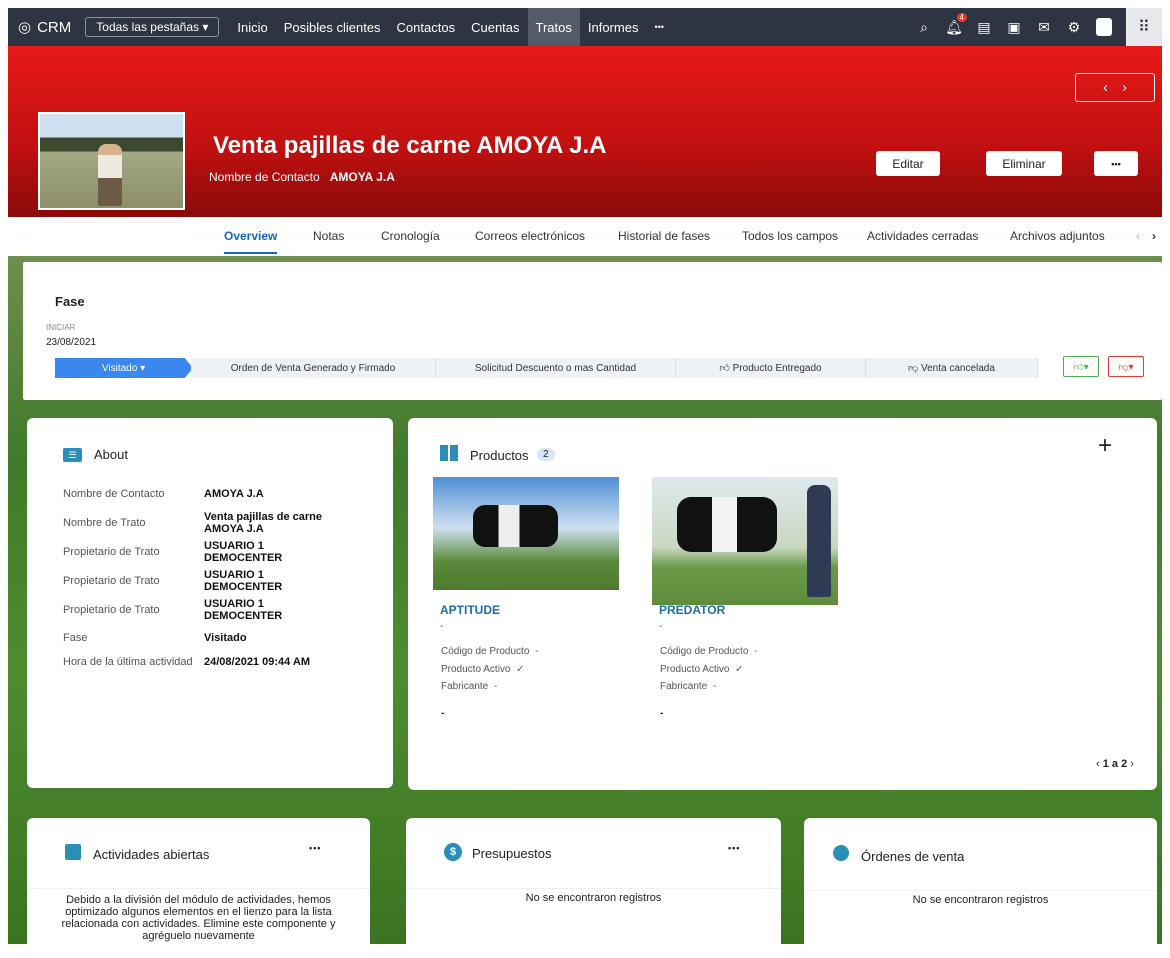 The image size is (1170, 958). I want to click on avatar, so click(1104, 27).